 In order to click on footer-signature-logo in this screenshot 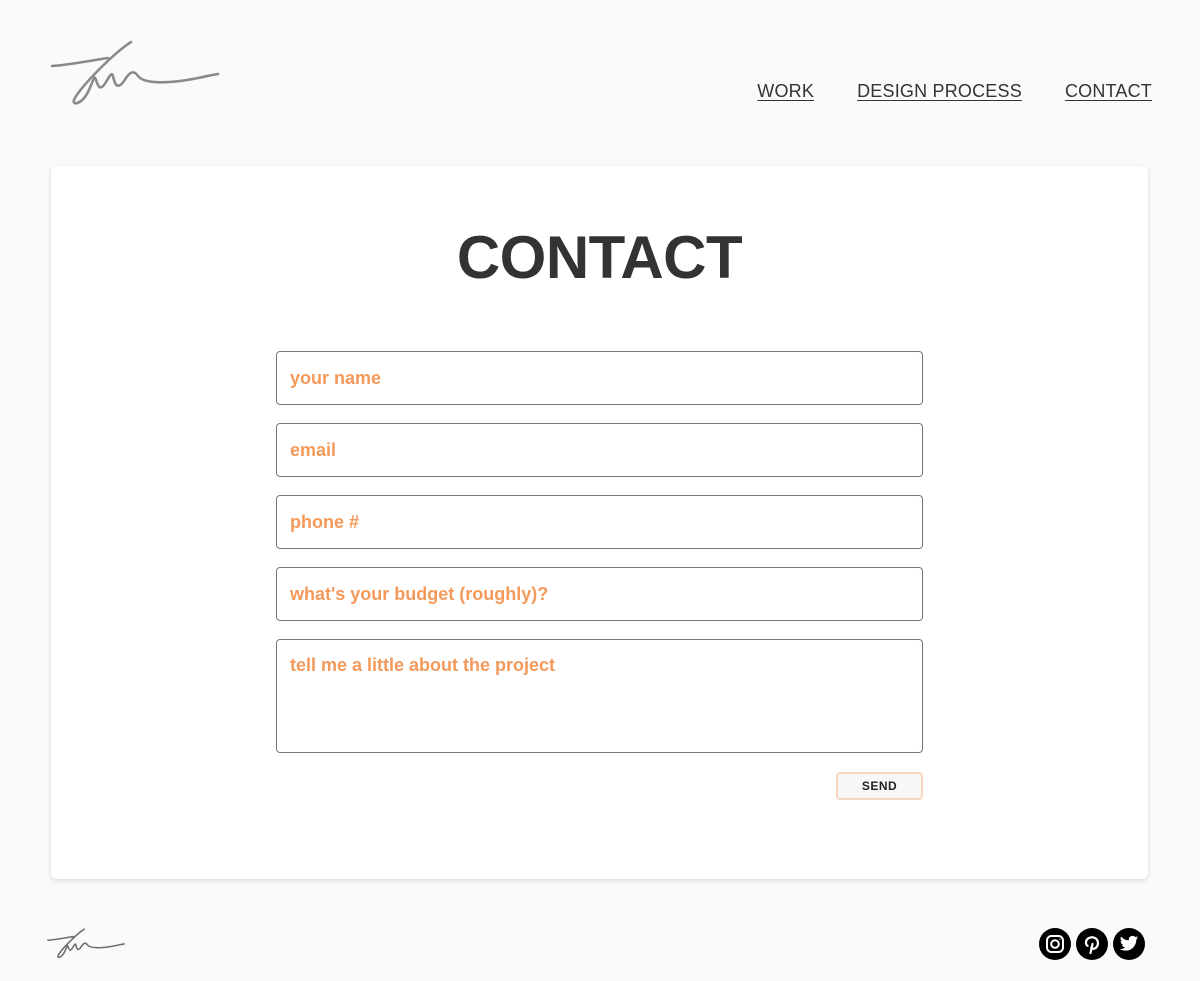, I will do `click(86, 943)`.